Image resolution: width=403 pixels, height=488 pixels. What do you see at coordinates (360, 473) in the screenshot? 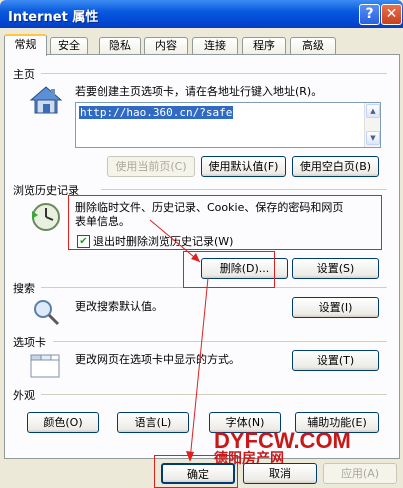
I see `apply-button: 应用(A)` at bounding box center [360, 473].